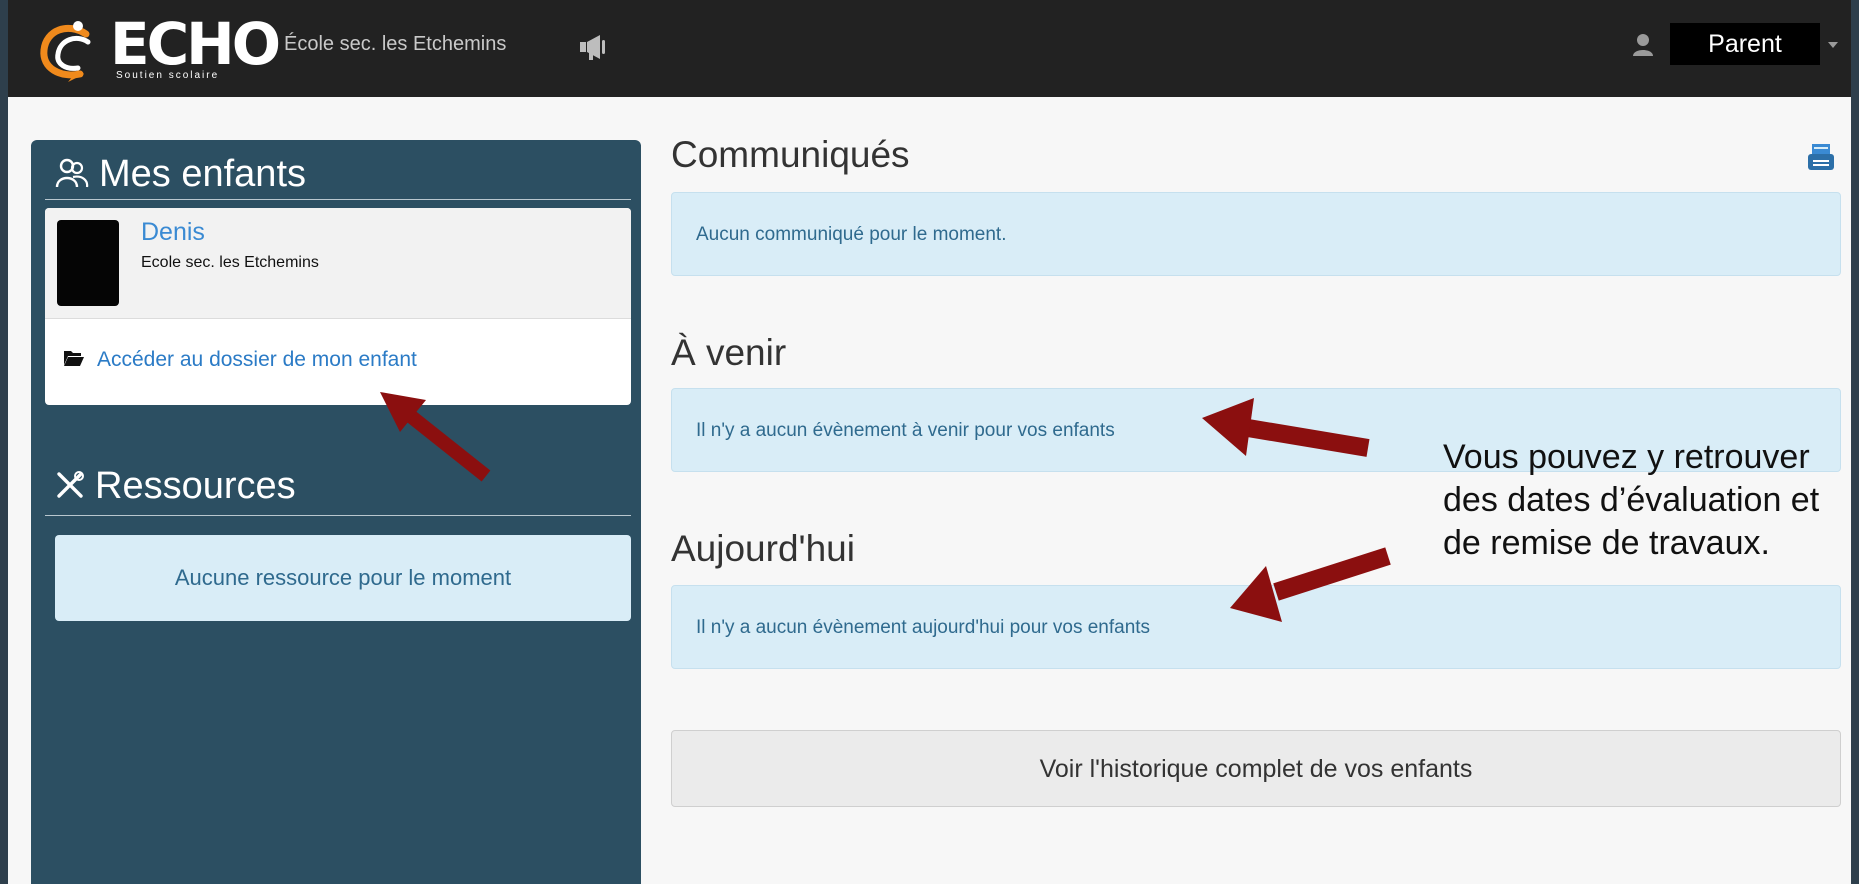  I want to click on resources-title: Ressources, so click(195, 486).